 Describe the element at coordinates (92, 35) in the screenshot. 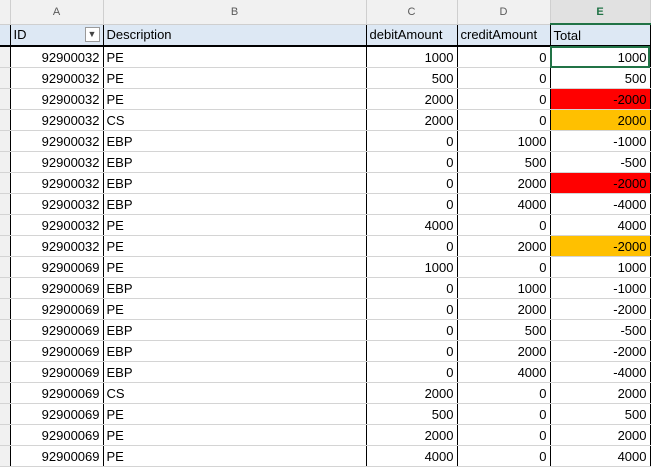

I see `filter-icon: ▼` at that location.